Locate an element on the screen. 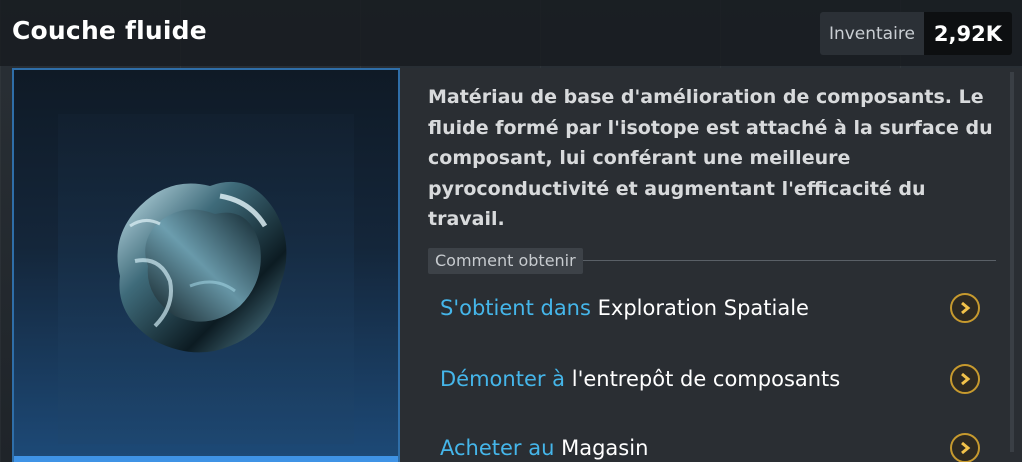 The image size is (1022, 462). item-title: Couche fluide is located at coordinates (109, 30).